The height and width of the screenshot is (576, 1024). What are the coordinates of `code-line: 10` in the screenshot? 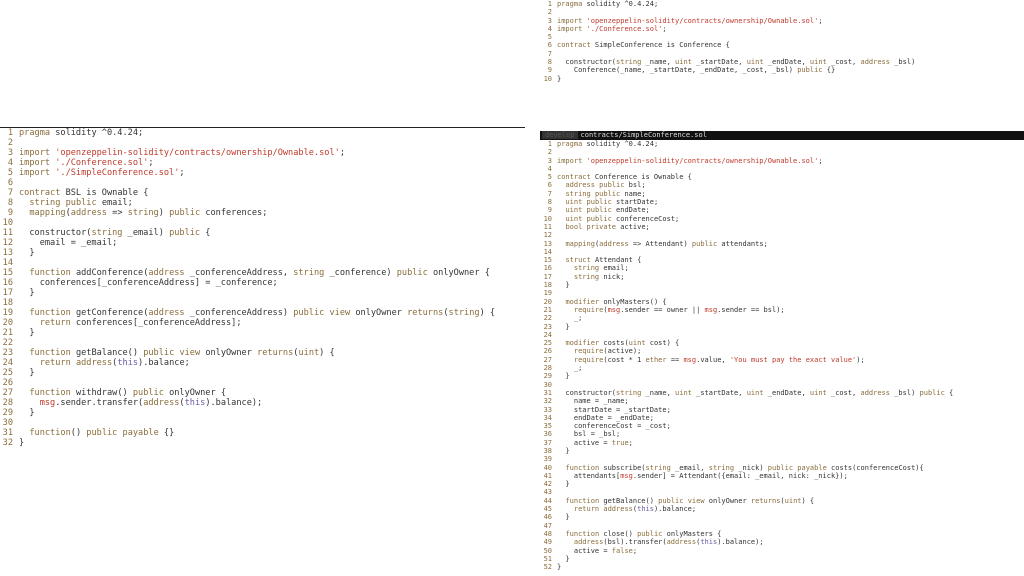 It's located at (262, 223).